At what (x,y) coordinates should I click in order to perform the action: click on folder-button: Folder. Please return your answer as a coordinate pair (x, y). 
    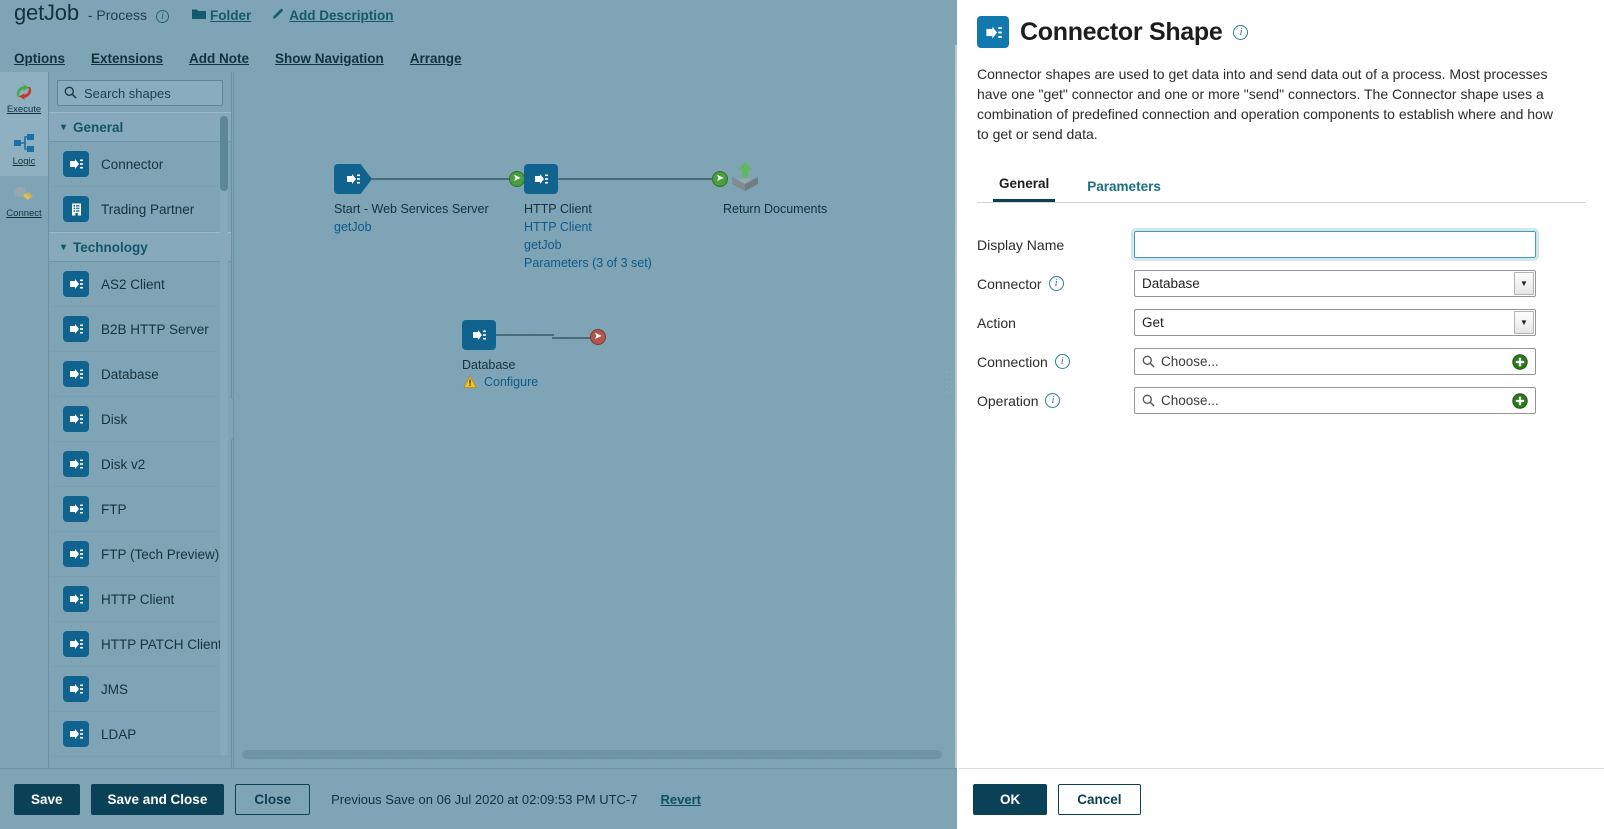
    Looking at the image, I should click on (221, 15).